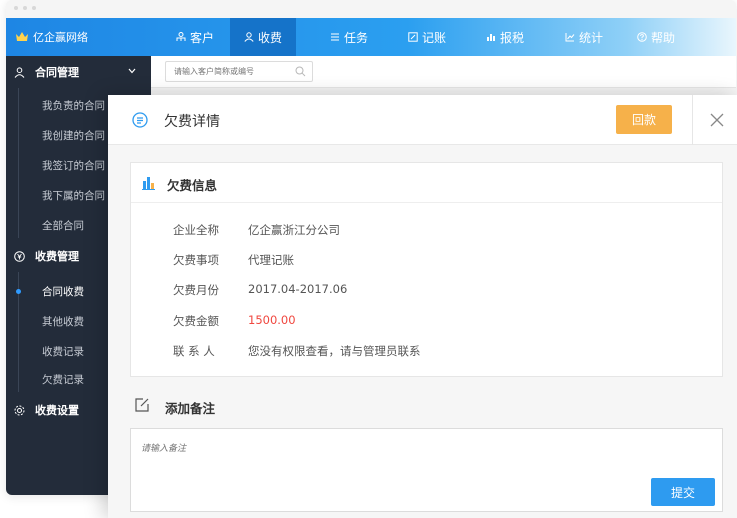 The image size is (737, 518). Describe the element at coordinates (294, 230) in the screenshot. I see `field-value: 亿企赢浙江分公司` at that location.